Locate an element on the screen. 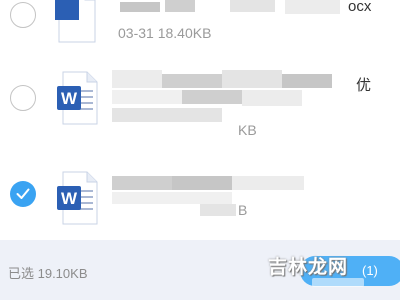 This screenshot has height=300, width=400. selected-count: (1) is located at coordinates (370, 270).